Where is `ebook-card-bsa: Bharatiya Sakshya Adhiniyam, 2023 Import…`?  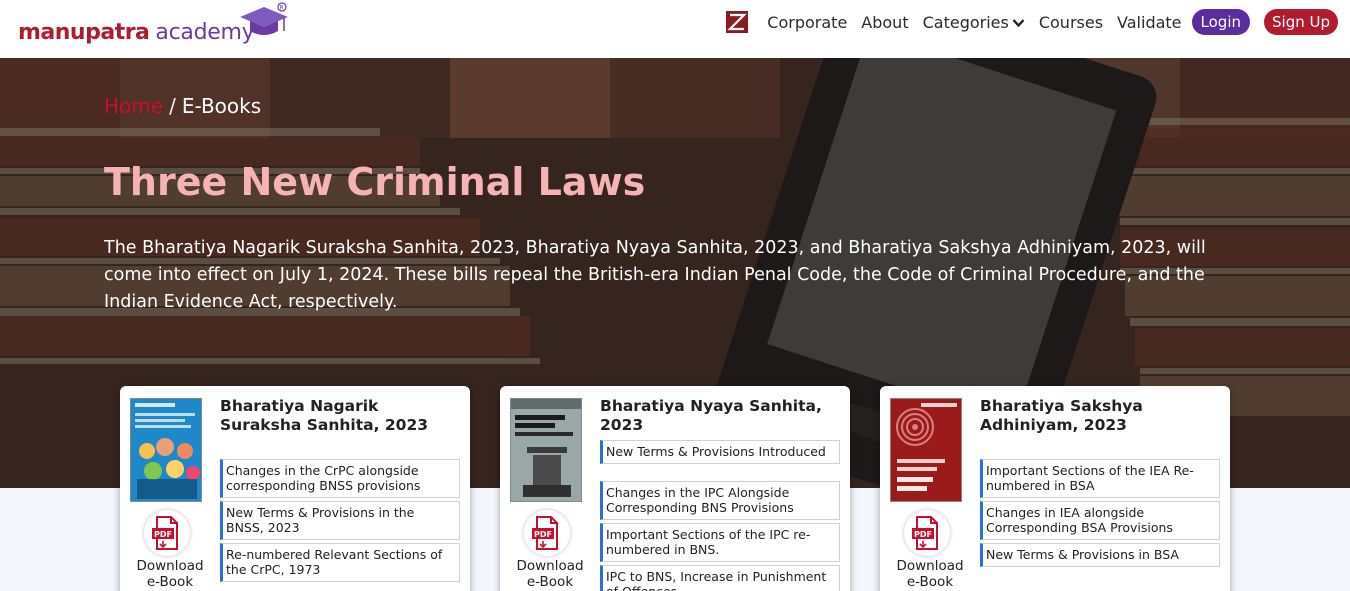 ebook-card-bsa: Bharatiya Sakshya Adhiniyam, 2023 Import… is located at coordinates (1055, 488).